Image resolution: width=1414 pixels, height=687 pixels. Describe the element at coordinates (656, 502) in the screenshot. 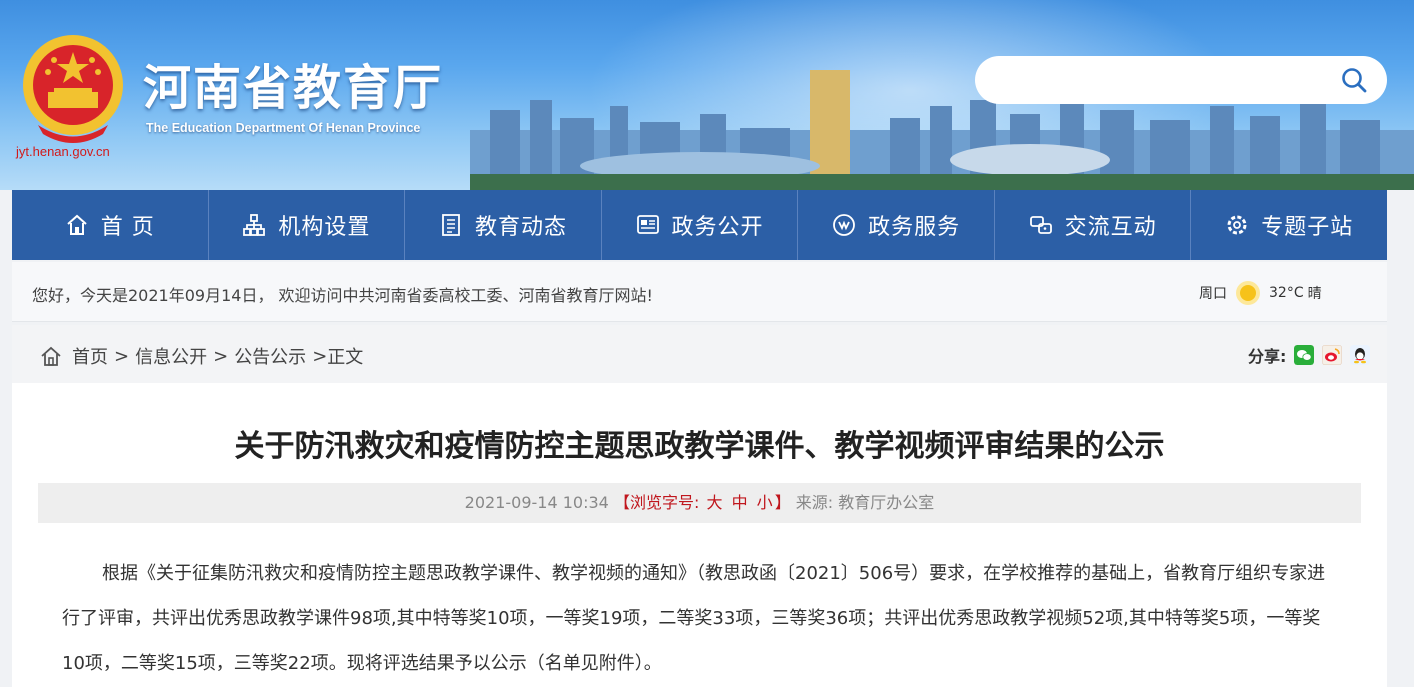

I see `font-size-label: 【浏览字号:` at that location.